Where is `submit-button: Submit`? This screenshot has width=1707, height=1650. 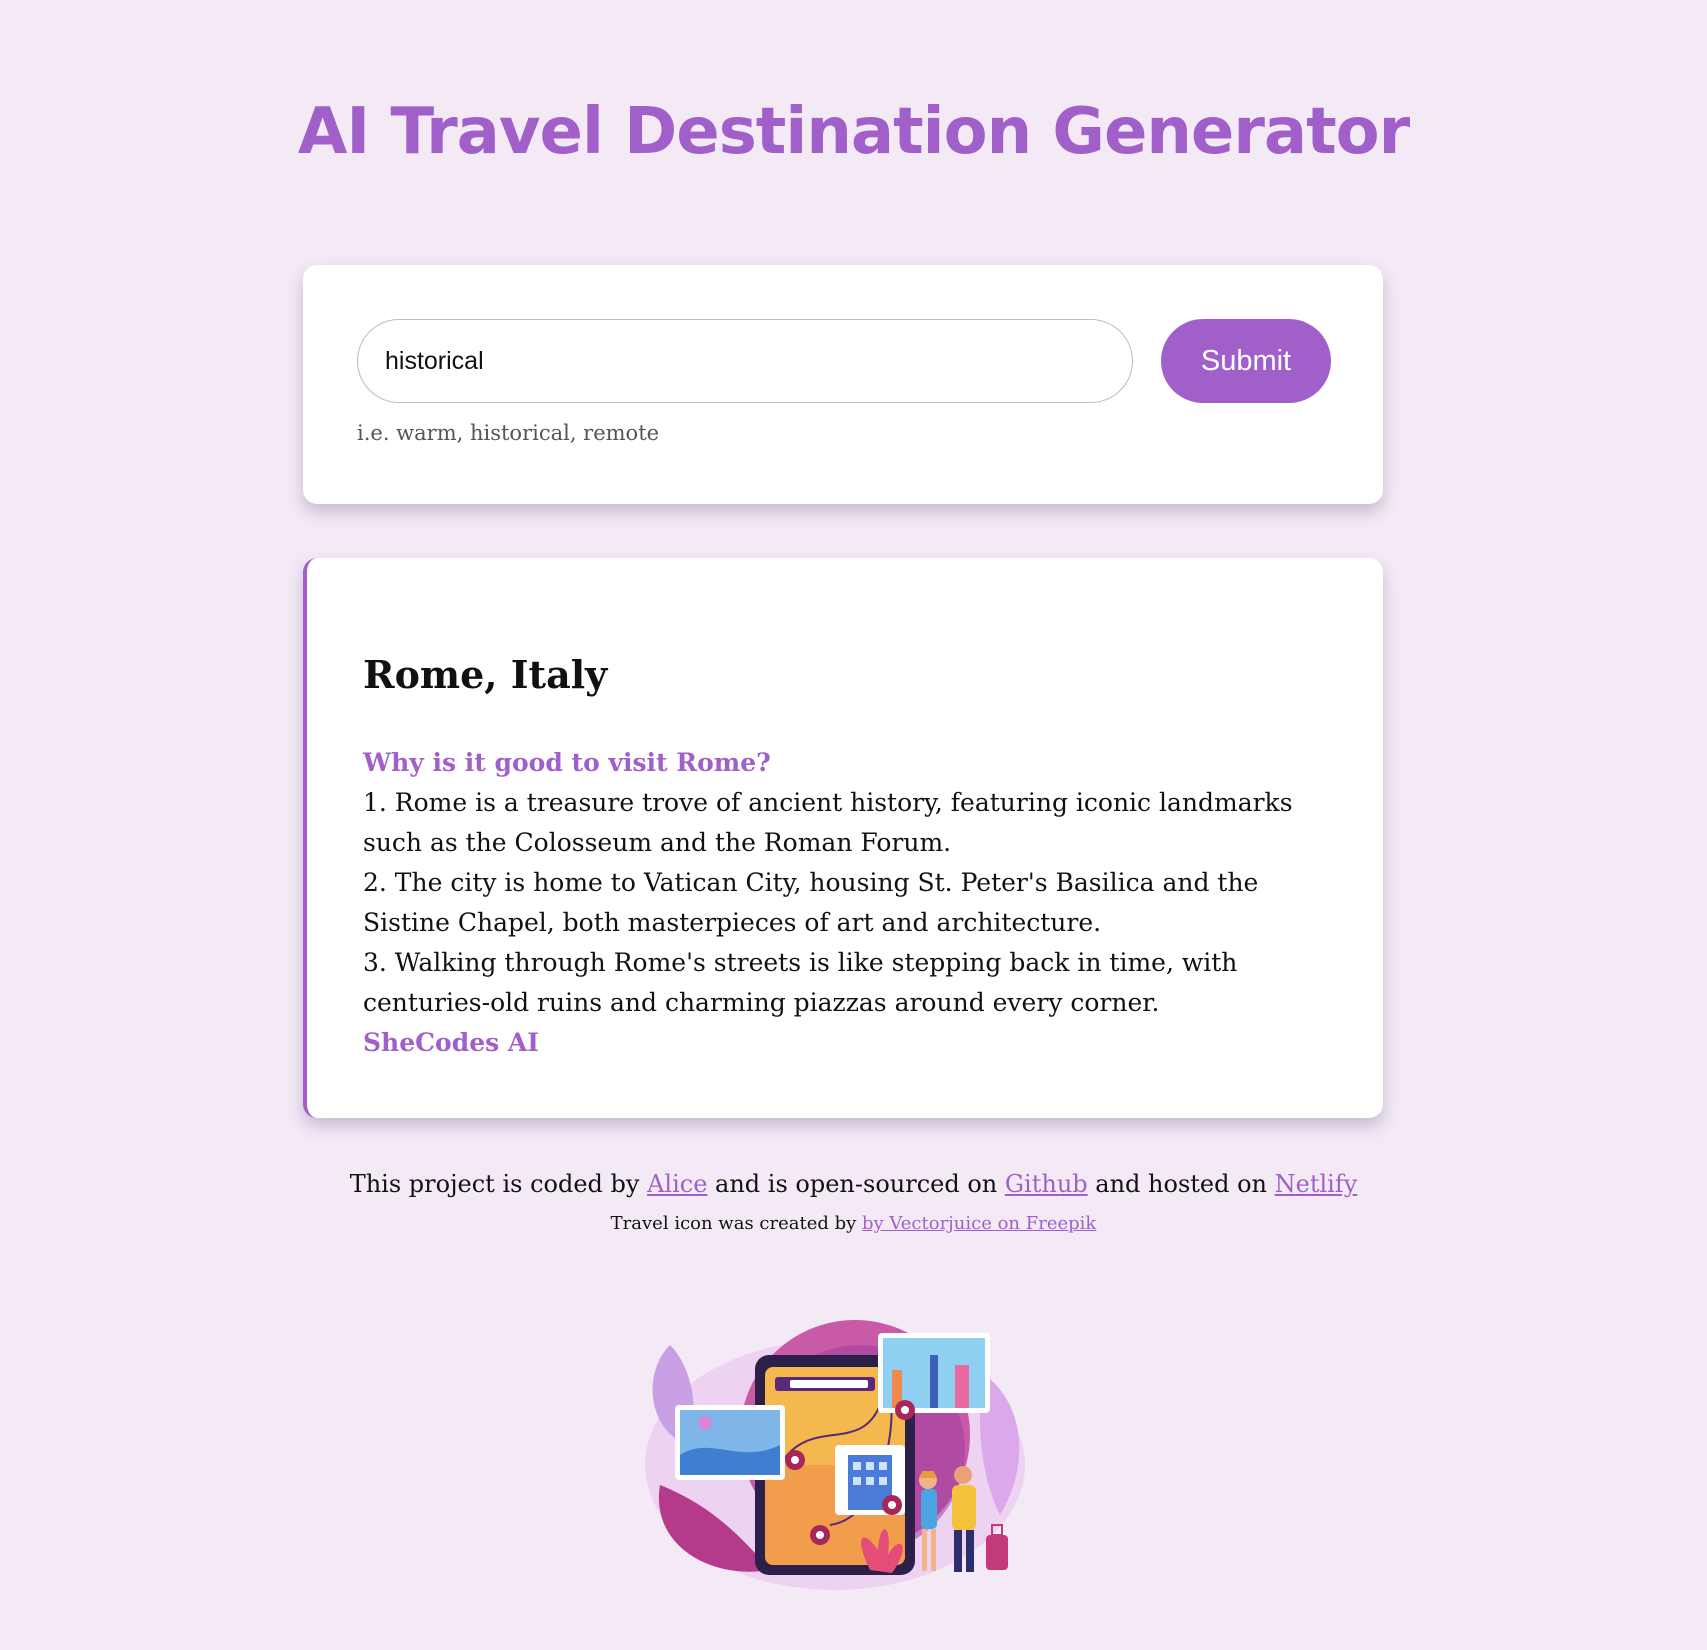
submit-button: Submit is located at coordinates (1246, 361).